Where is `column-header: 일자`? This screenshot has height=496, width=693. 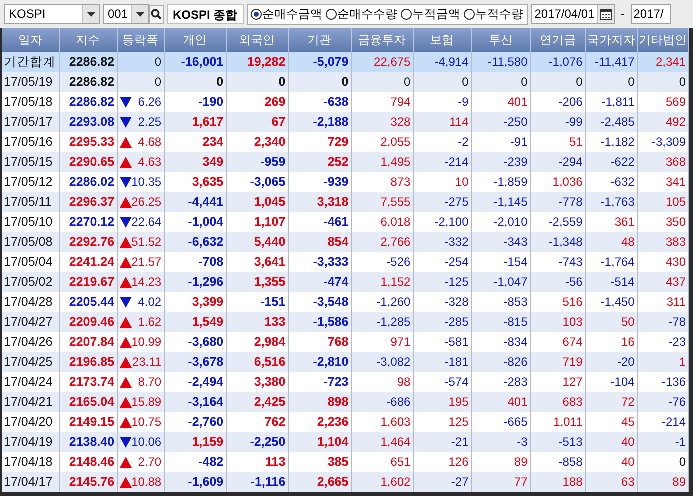 column-header: 일자 is located at coordinates (31, 40).